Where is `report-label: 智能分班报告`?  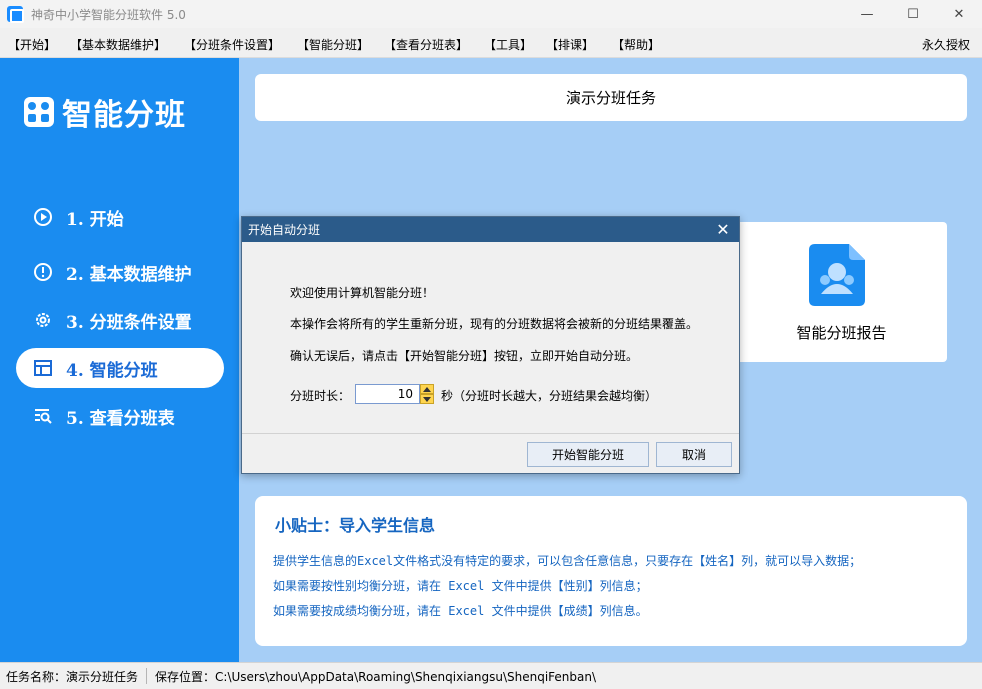 report-label: 智能分班报告 is located at coordinates (841, 333).